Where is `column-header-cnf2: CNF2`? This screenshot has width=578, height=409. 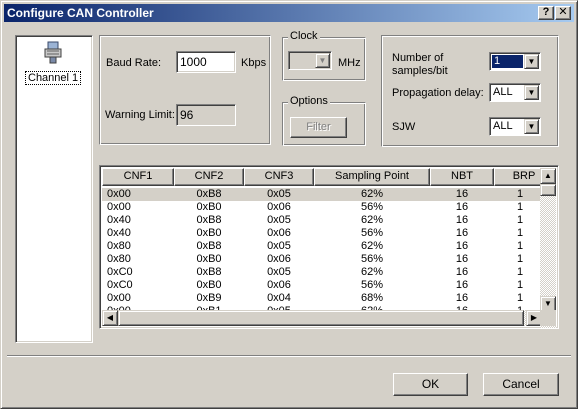
column-header-cnf2: CNF2 is located at coordinates (209, 177).